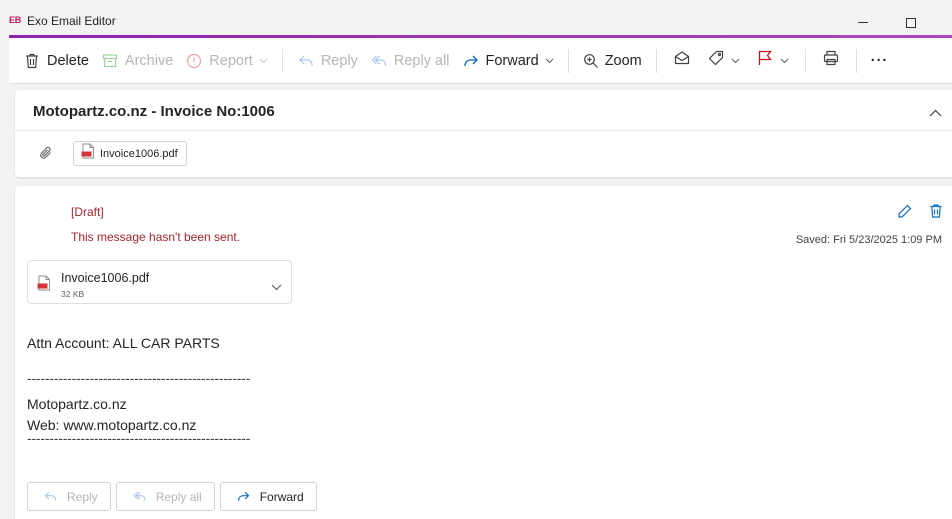 This screenshot has width=952, height=519. I want to click on more-actions-button: ···, so click(880, 61).